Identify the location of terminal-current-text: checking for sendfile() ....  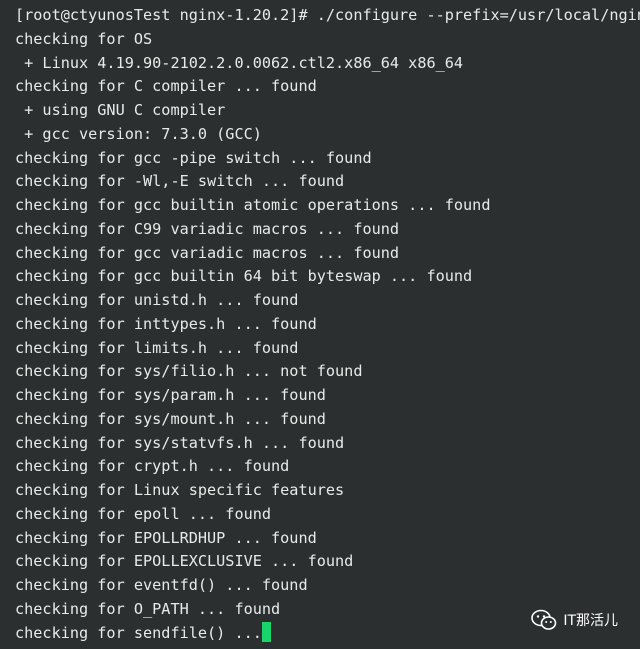
(138, 632).